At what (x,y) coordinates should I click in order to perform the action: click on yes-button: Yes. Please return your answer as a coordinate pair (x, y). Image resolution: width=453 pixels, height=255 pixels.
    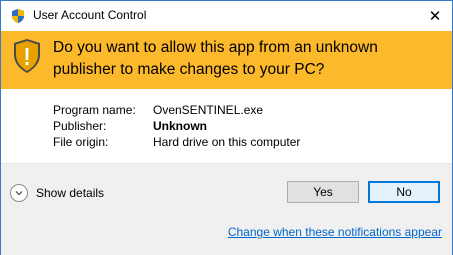
    Looking at the image, I should click on (323, 192).